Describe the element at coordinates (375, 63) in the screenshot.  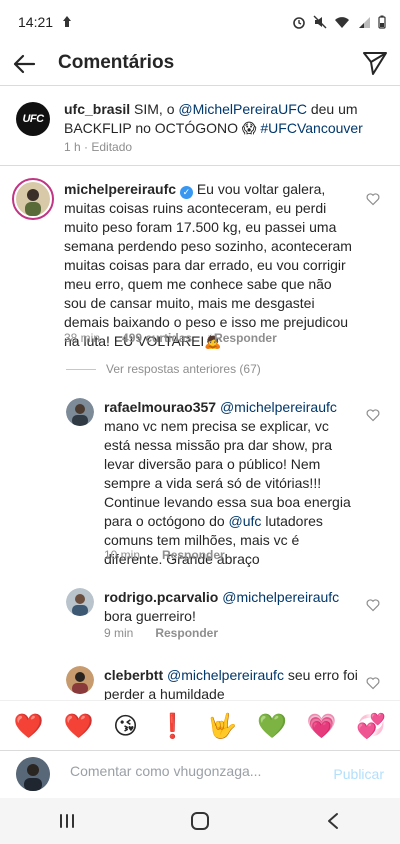
I see `direct-send-icon` at that location.